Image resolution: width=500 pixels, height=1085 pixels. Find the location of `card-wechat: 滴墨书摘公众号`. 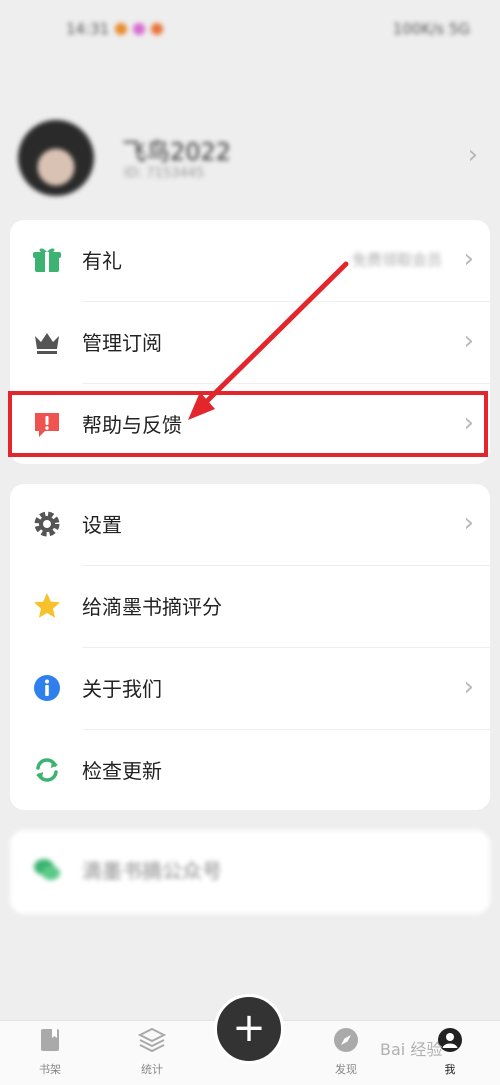

card-wechat: 滴墨书摘公众号 is located at coordinates (250, 872).